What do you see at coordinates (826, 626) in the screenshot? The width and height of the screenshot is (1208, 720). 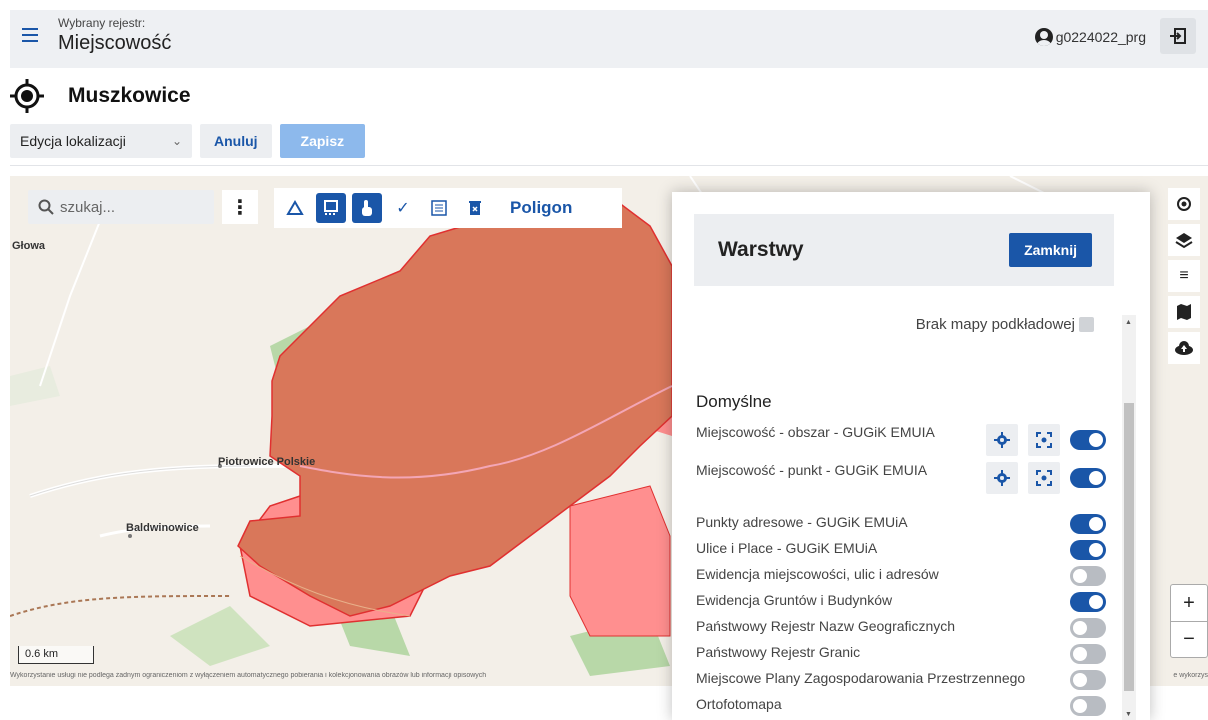 I see `layer-name: Państwowy Rejestr Nazw Geograficznych` at bounding box center [826, 626].